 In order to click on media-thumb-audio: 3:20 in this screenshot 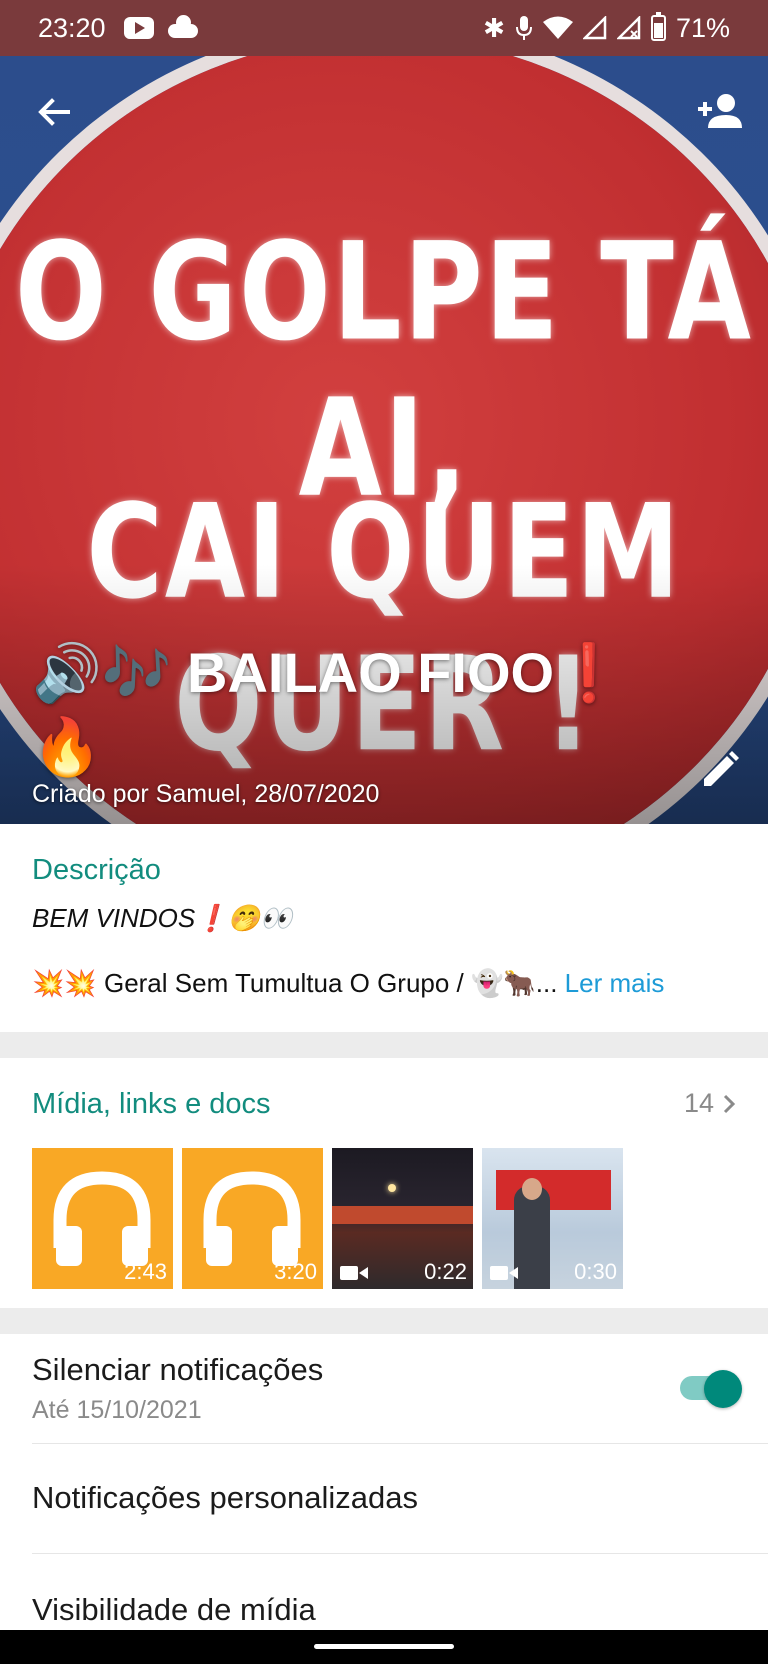, I will do `click(252, 1218)`.